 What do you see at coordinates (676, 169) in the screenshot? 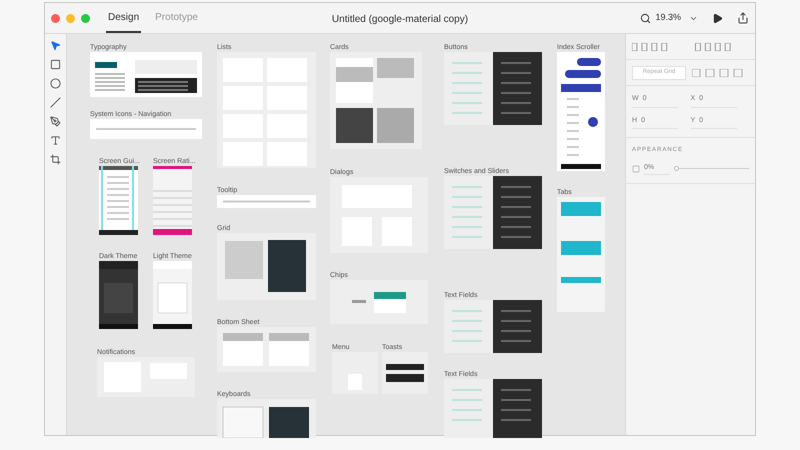
I see `slider-thumb` at bounding box center [676, 169].